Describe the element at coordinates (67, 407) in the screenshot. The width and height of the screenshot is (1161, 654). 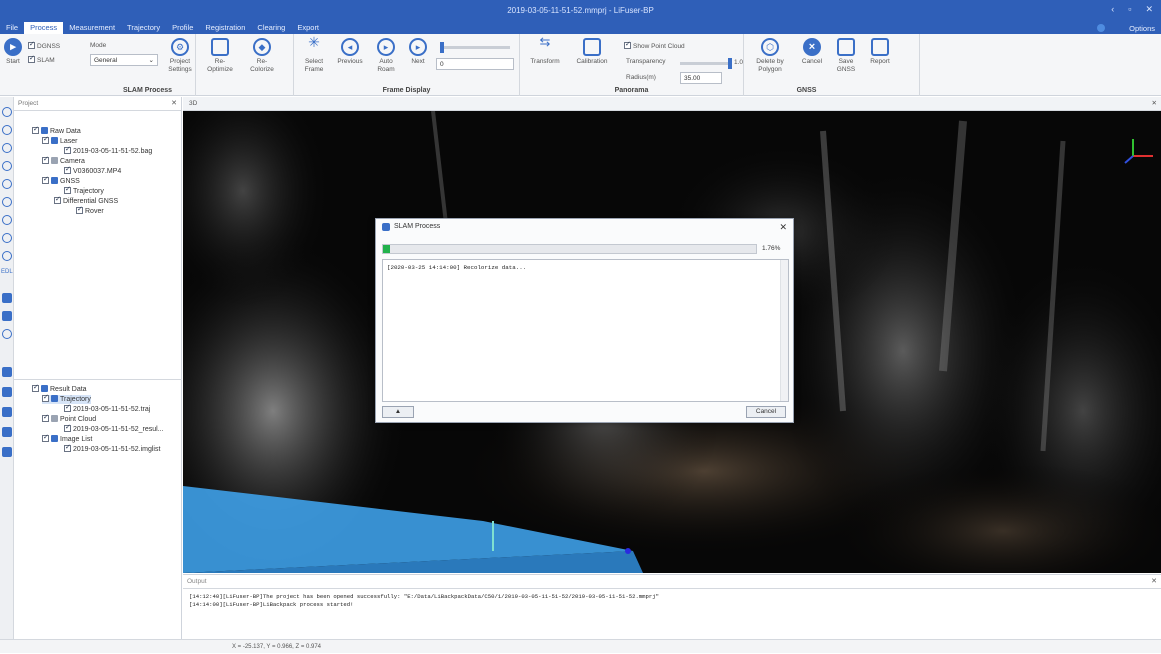
I see `trajectory-file-checkbox` at that location.